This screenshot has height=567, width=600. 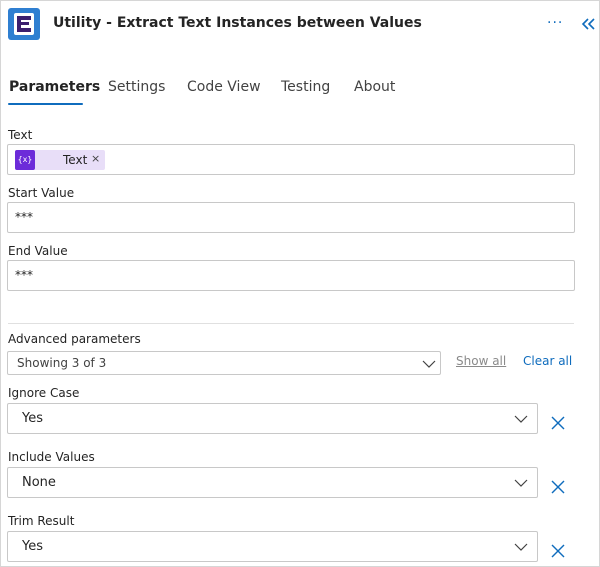 I want to click on trim-result-value: Yes, so click(x=32, y=546).